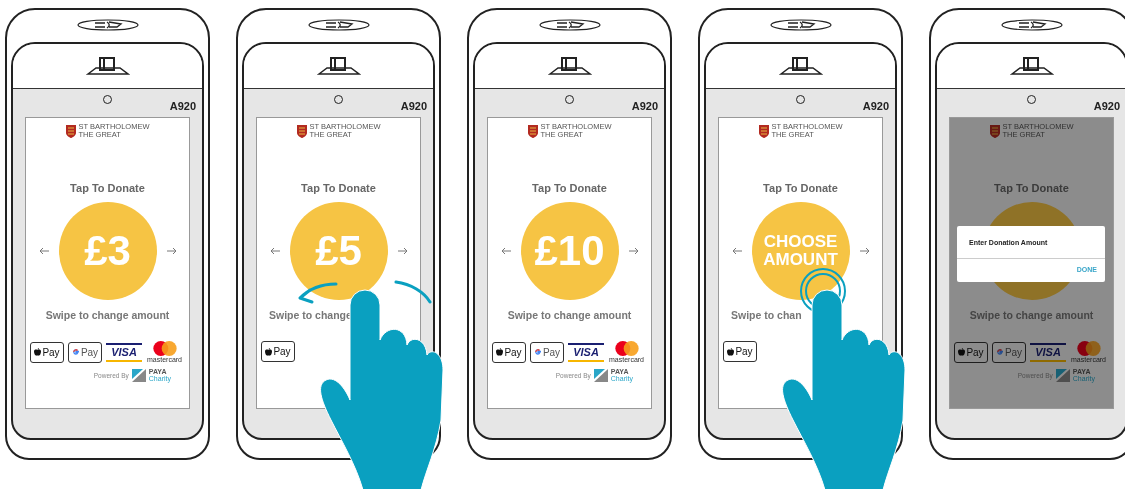 The image size is (1125, 489). Describe the element at coordinates (107, 251) in the screenshot. I see `amount-button: £3` at that location.